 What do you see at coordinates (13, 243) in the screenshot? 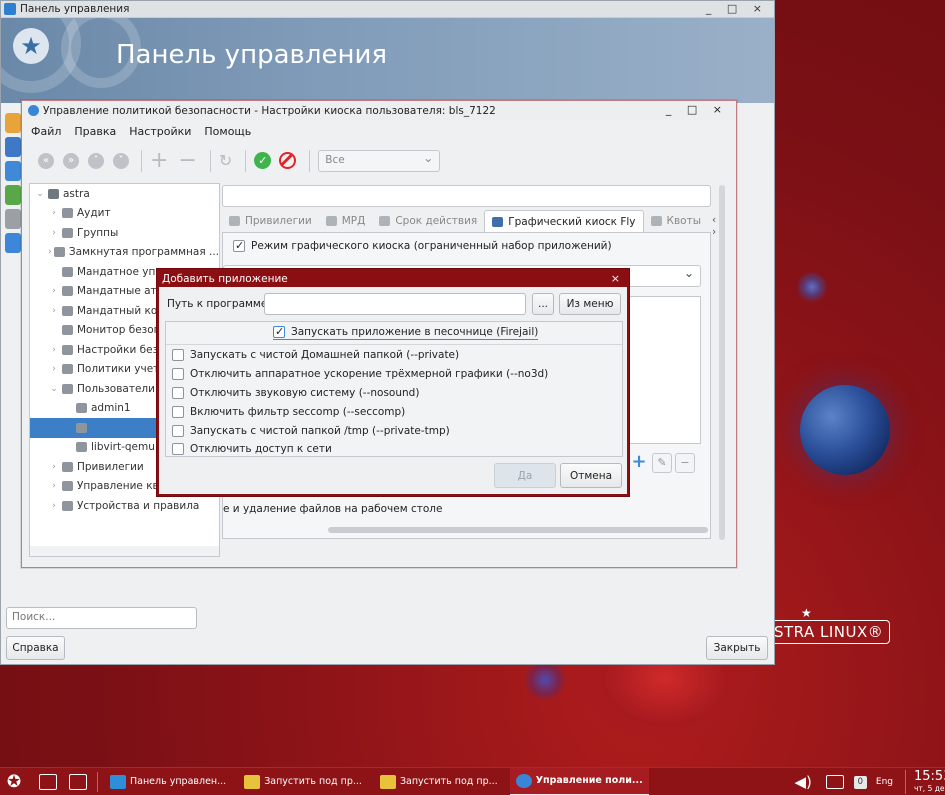
I see `gear-icon` at bounding box center [13, 243].